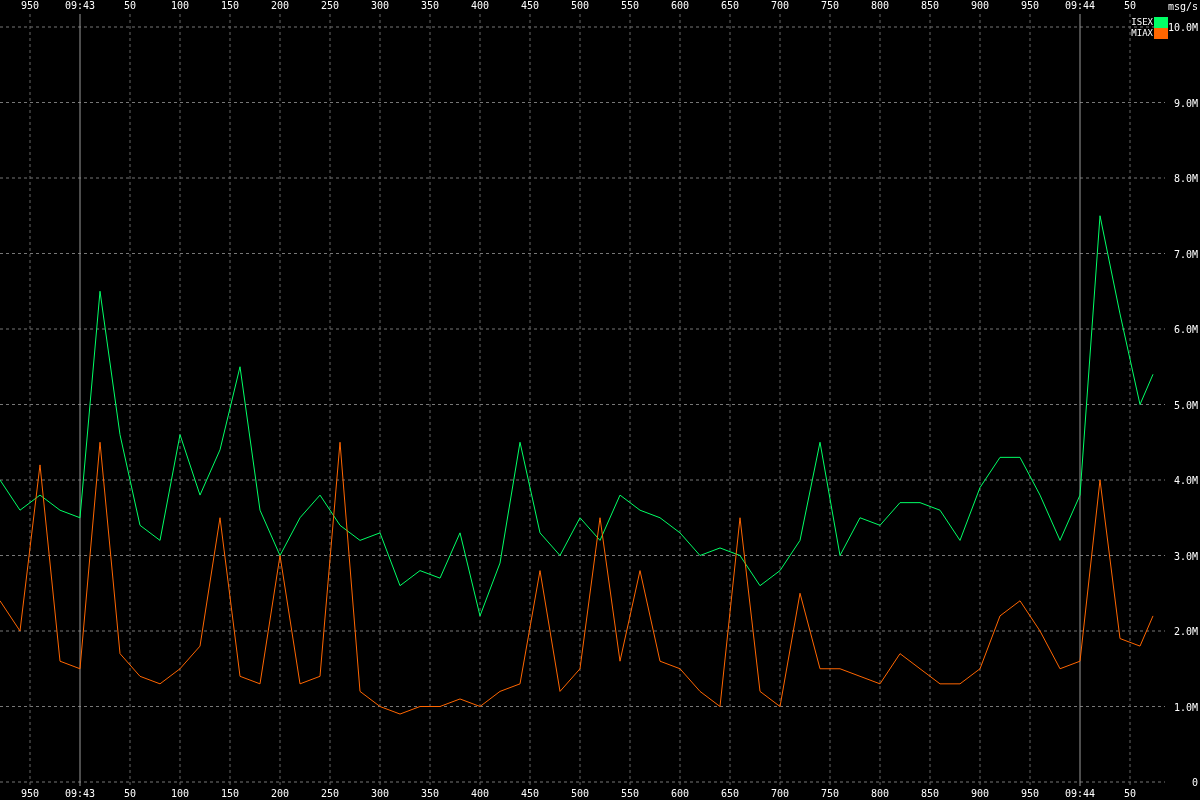  Describe the element at coordinates (1142, 22) in the screenshot. I see `legend-label: ISEX` at that location.